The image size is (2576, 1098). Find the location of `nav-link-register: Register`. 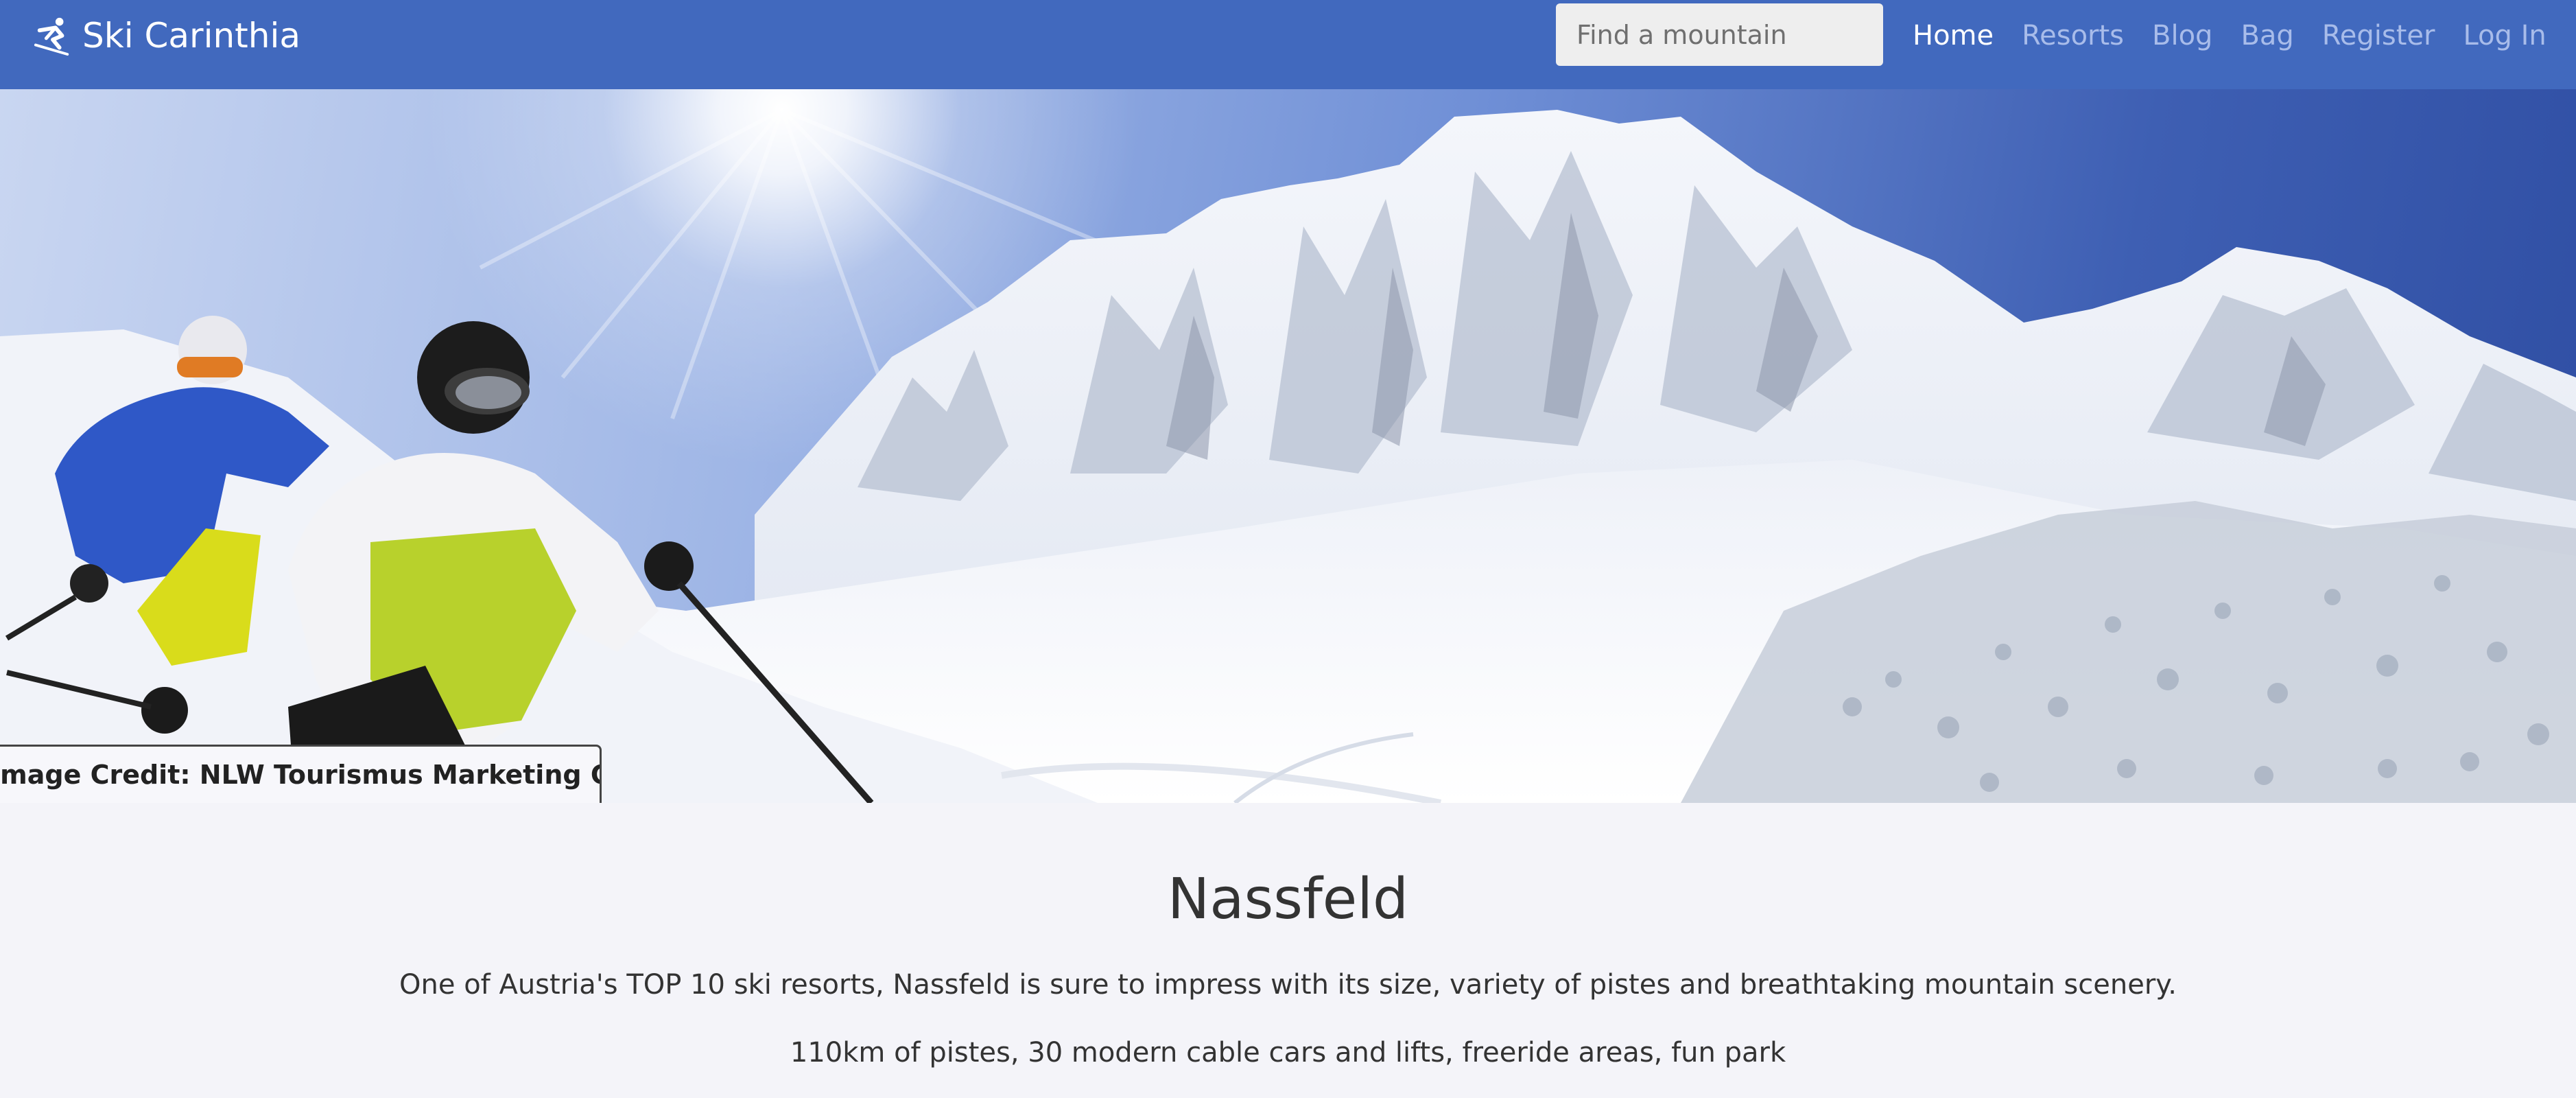

nav-link-register: Register is located at coordinates (2378, 35).